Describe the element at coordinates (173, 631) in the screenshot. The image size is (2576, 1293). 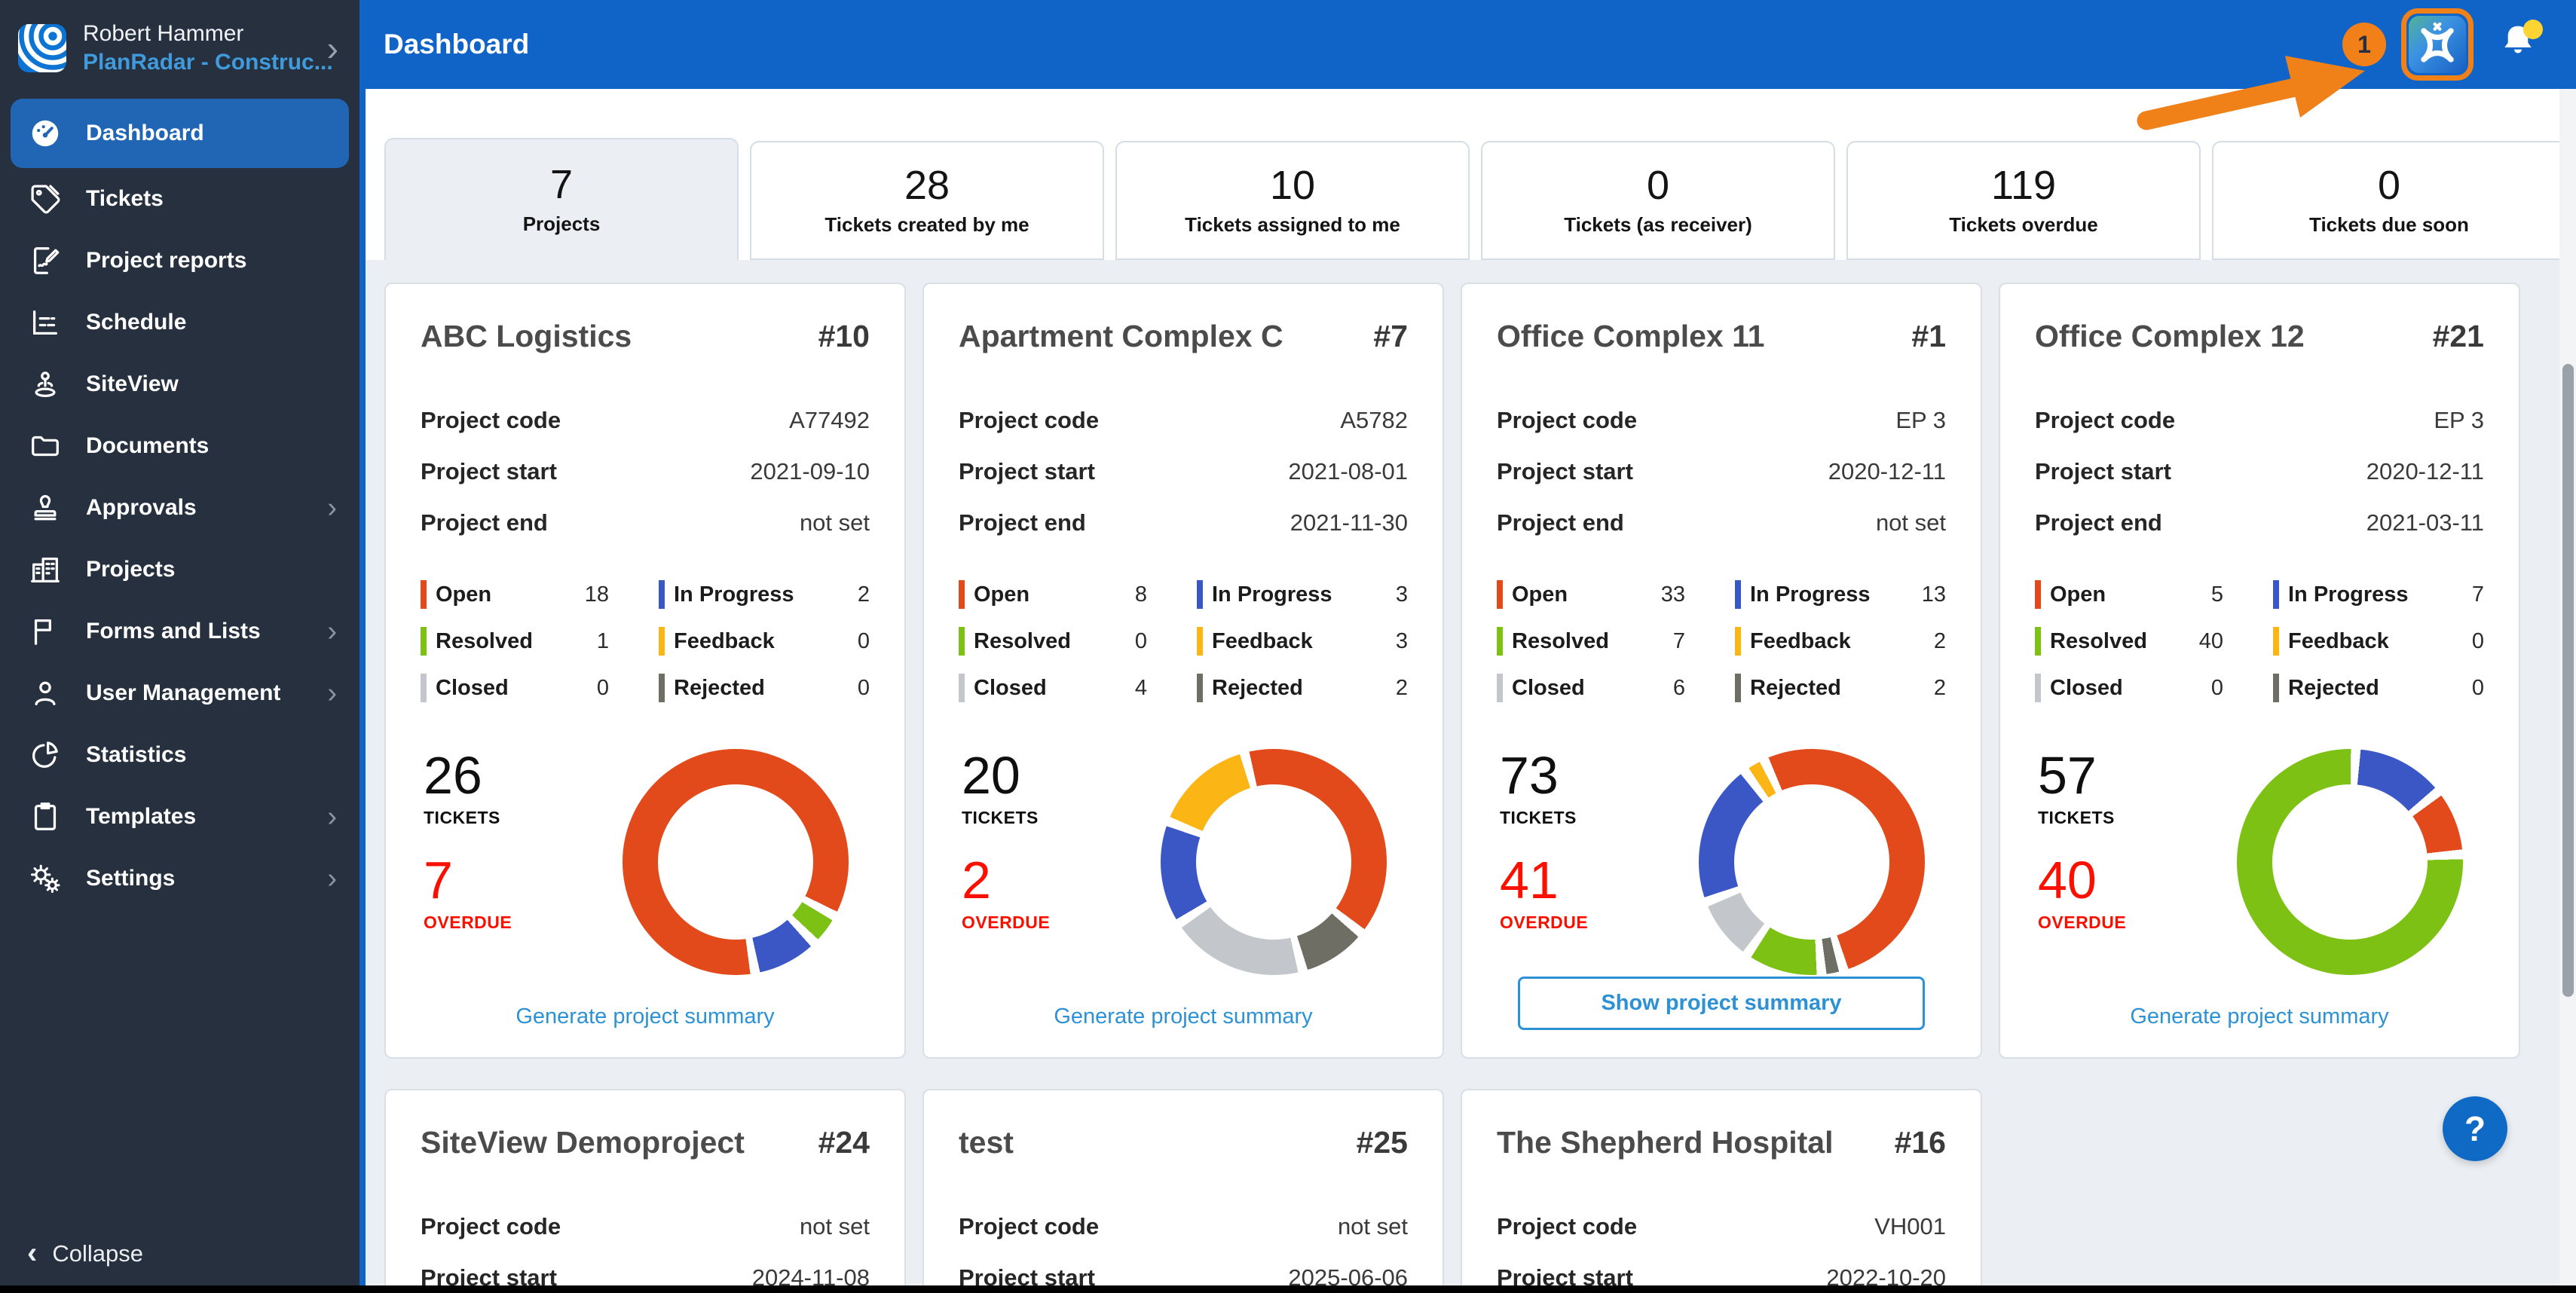
I see `sidebar-item-label: Forms and Lists` at that location.